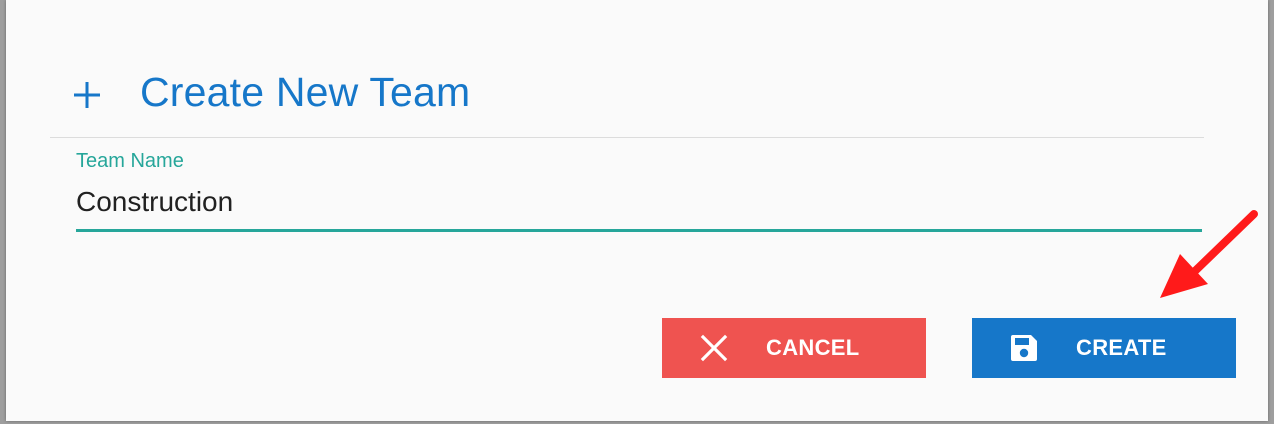  What do you see at coordinates (1024, 348) in the screenshot?
I see `save-icon` at bounding box center [1024, 348].